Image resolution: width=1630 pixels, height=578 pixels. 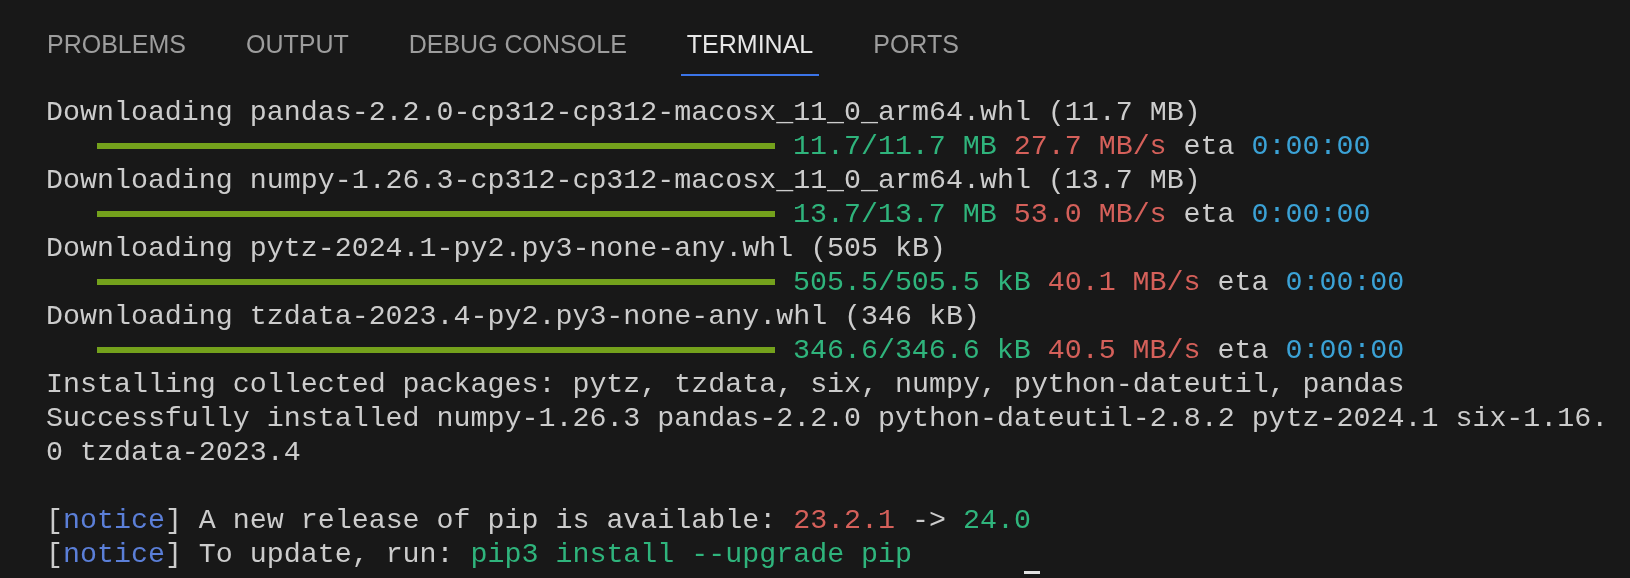 I want to click on terminal-line: 505.5/505.5 kB 40.1 MB/s eta 0:00:00, so click(x=1099, y=282).